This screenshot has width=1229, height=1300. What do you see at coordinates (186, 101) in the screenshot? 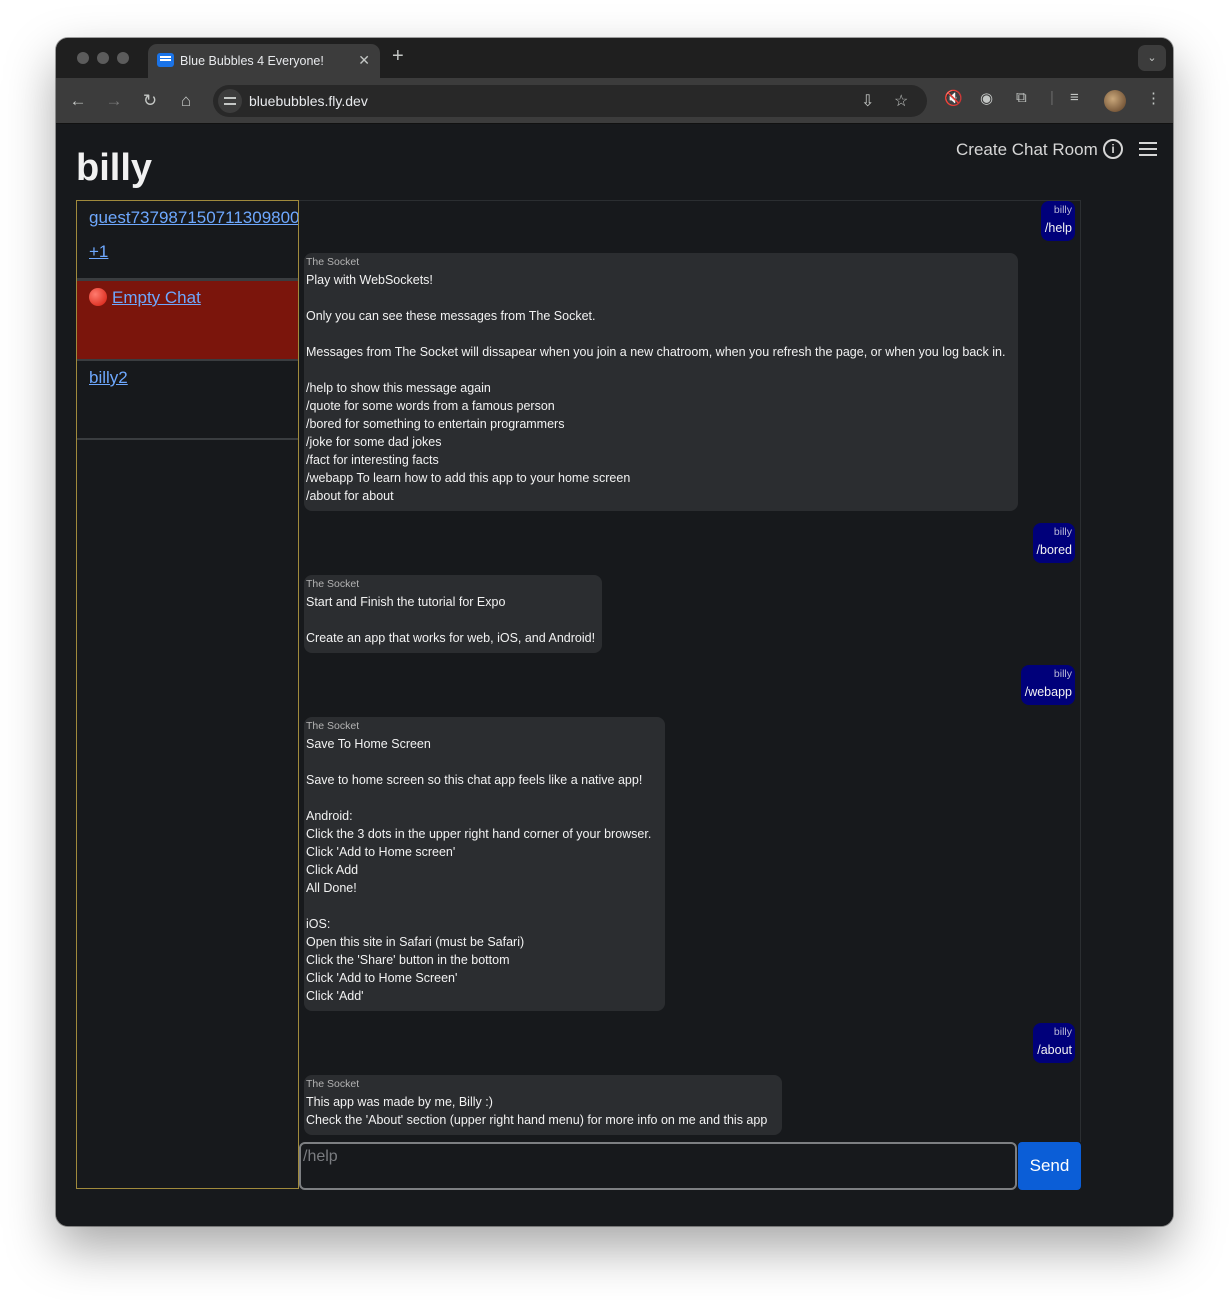
I see `home-icon: ⌂` at bounding box center [186, 101].